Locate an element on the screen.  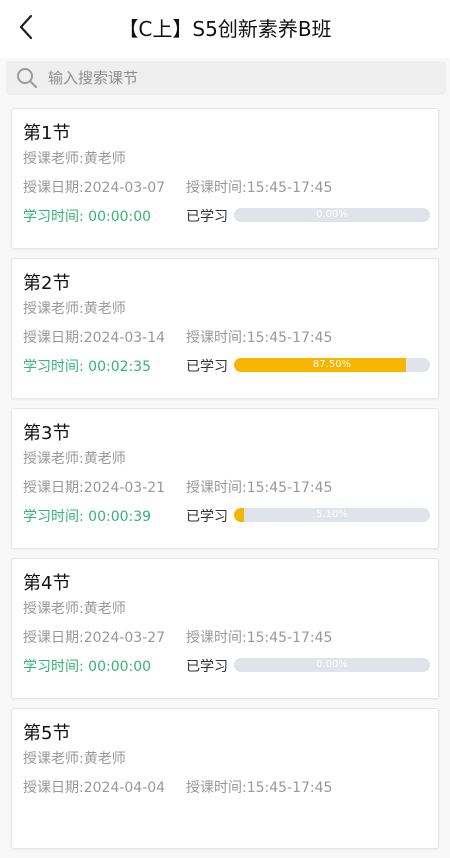
lesson-title: 第1节 is located at coordinates (47, 133).